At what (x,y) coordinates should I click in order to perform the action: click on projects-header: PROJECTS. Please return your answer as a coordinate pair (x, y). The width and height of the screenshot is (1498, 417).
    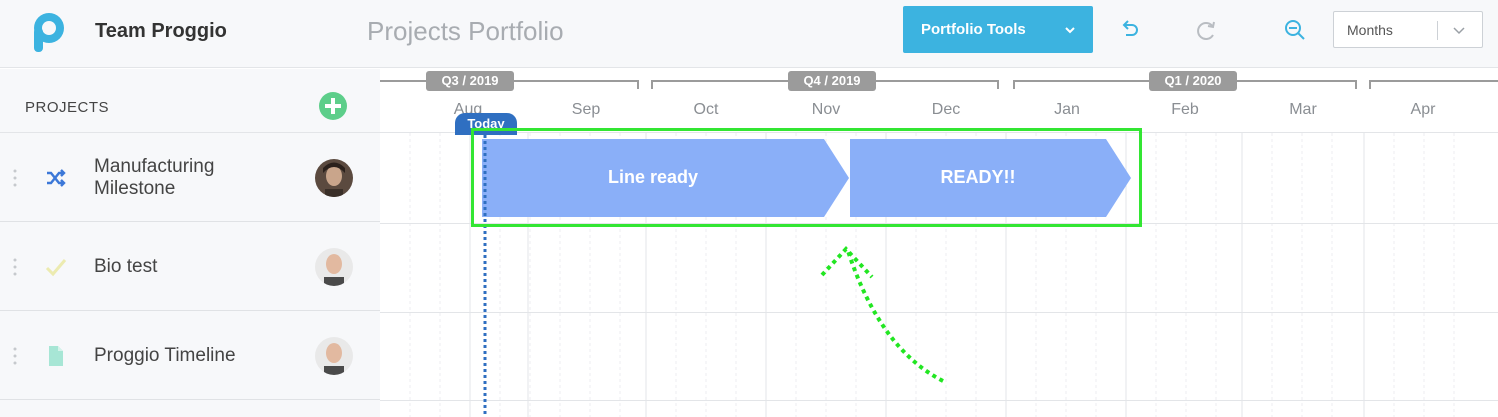
    Looking at the image, I should click on (190, 101).